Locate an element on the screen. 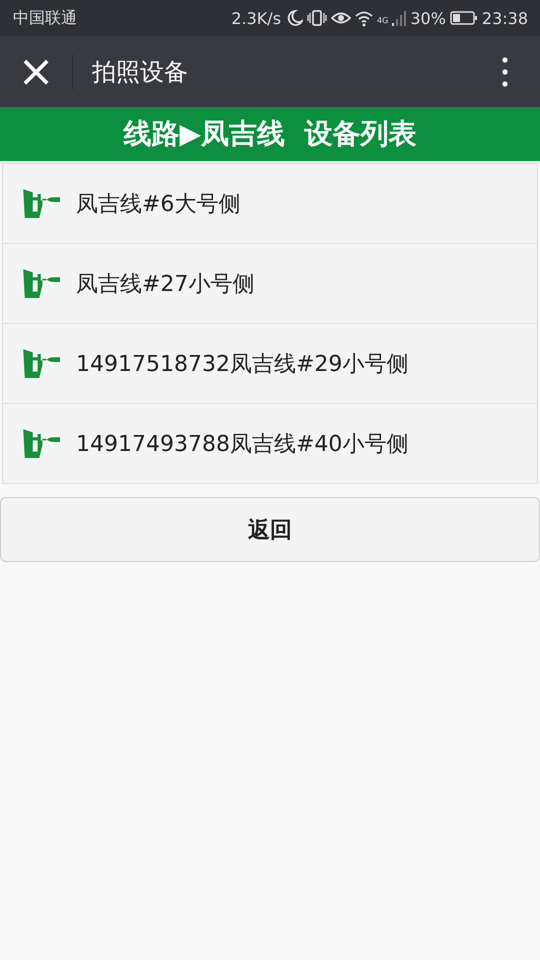  carrier-name: 中国联通 is located at coordinates (45, 18).